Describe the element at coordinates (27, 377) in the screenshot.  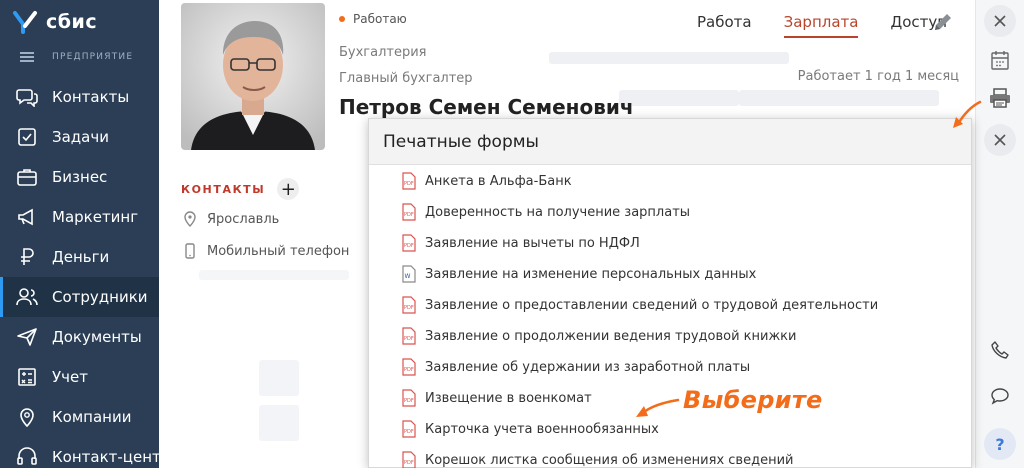
I see `accounting-icon` at that location.